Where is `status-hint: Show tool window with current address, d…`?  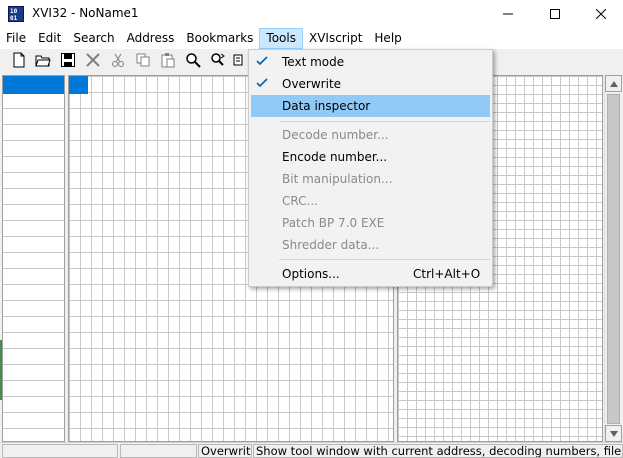
status-hint: Show tool window with current address, d… is located at coordinates (438, 451).